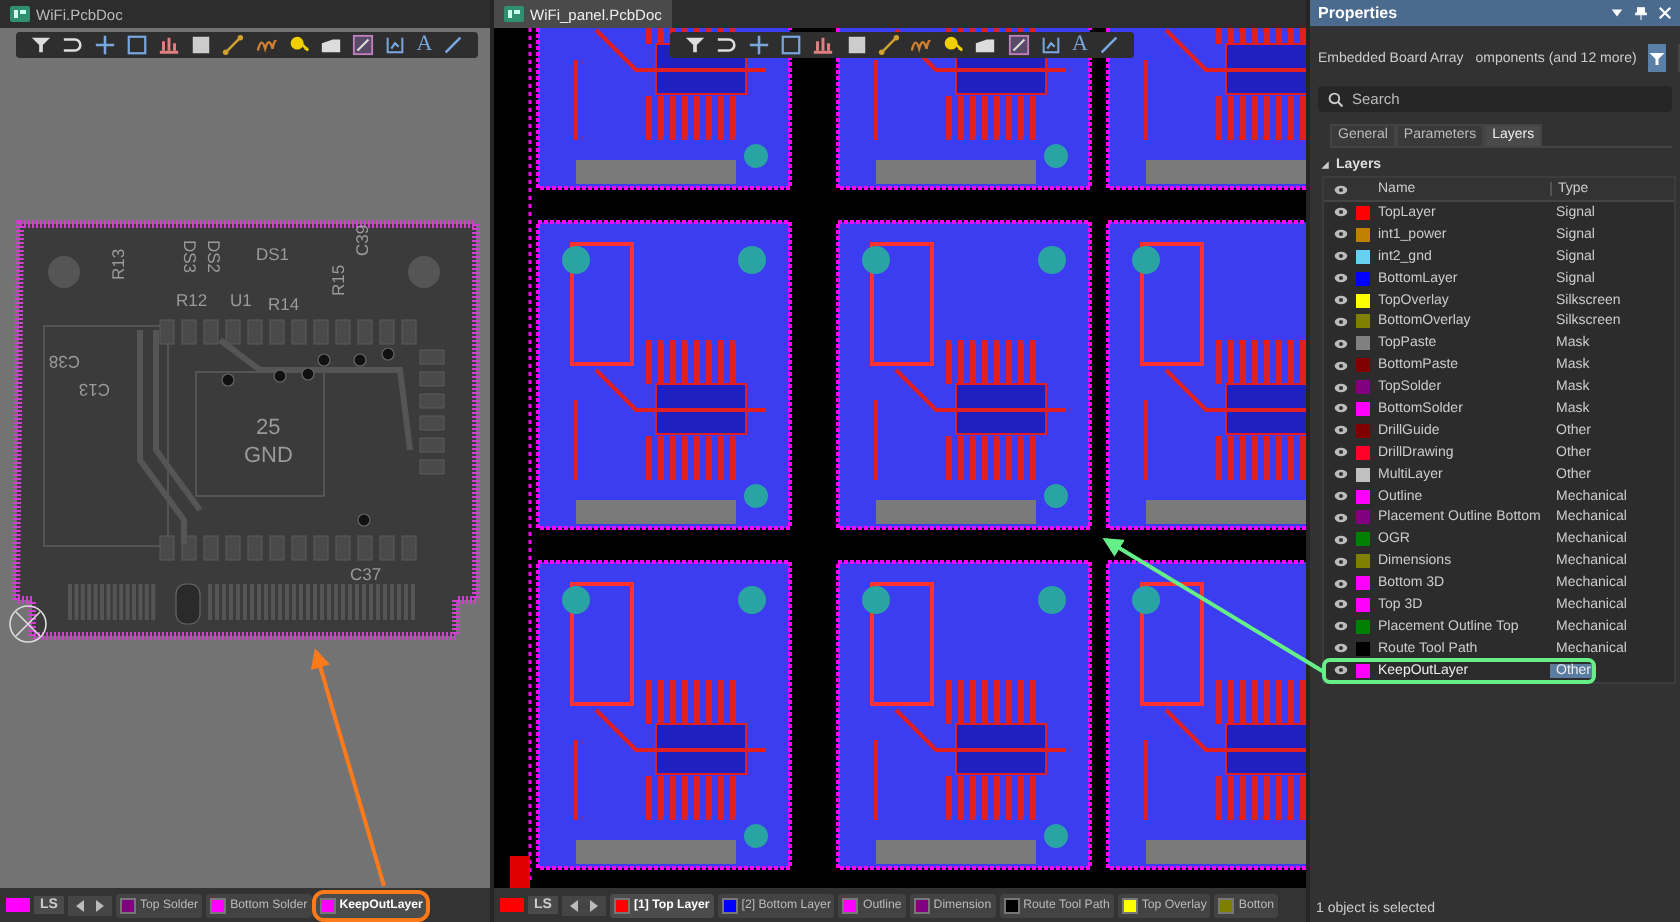  I want to click on silkscreen-label: C38, so click(64, 362).